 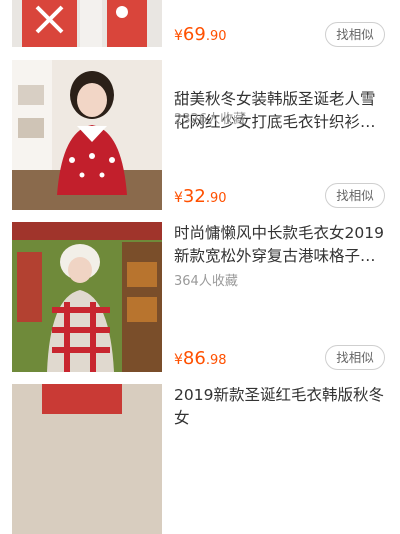 What do you see at coordinates (200, 196) in the screenshot?
I see `product-price: ¥32.90` at bounding box center [200, 196].